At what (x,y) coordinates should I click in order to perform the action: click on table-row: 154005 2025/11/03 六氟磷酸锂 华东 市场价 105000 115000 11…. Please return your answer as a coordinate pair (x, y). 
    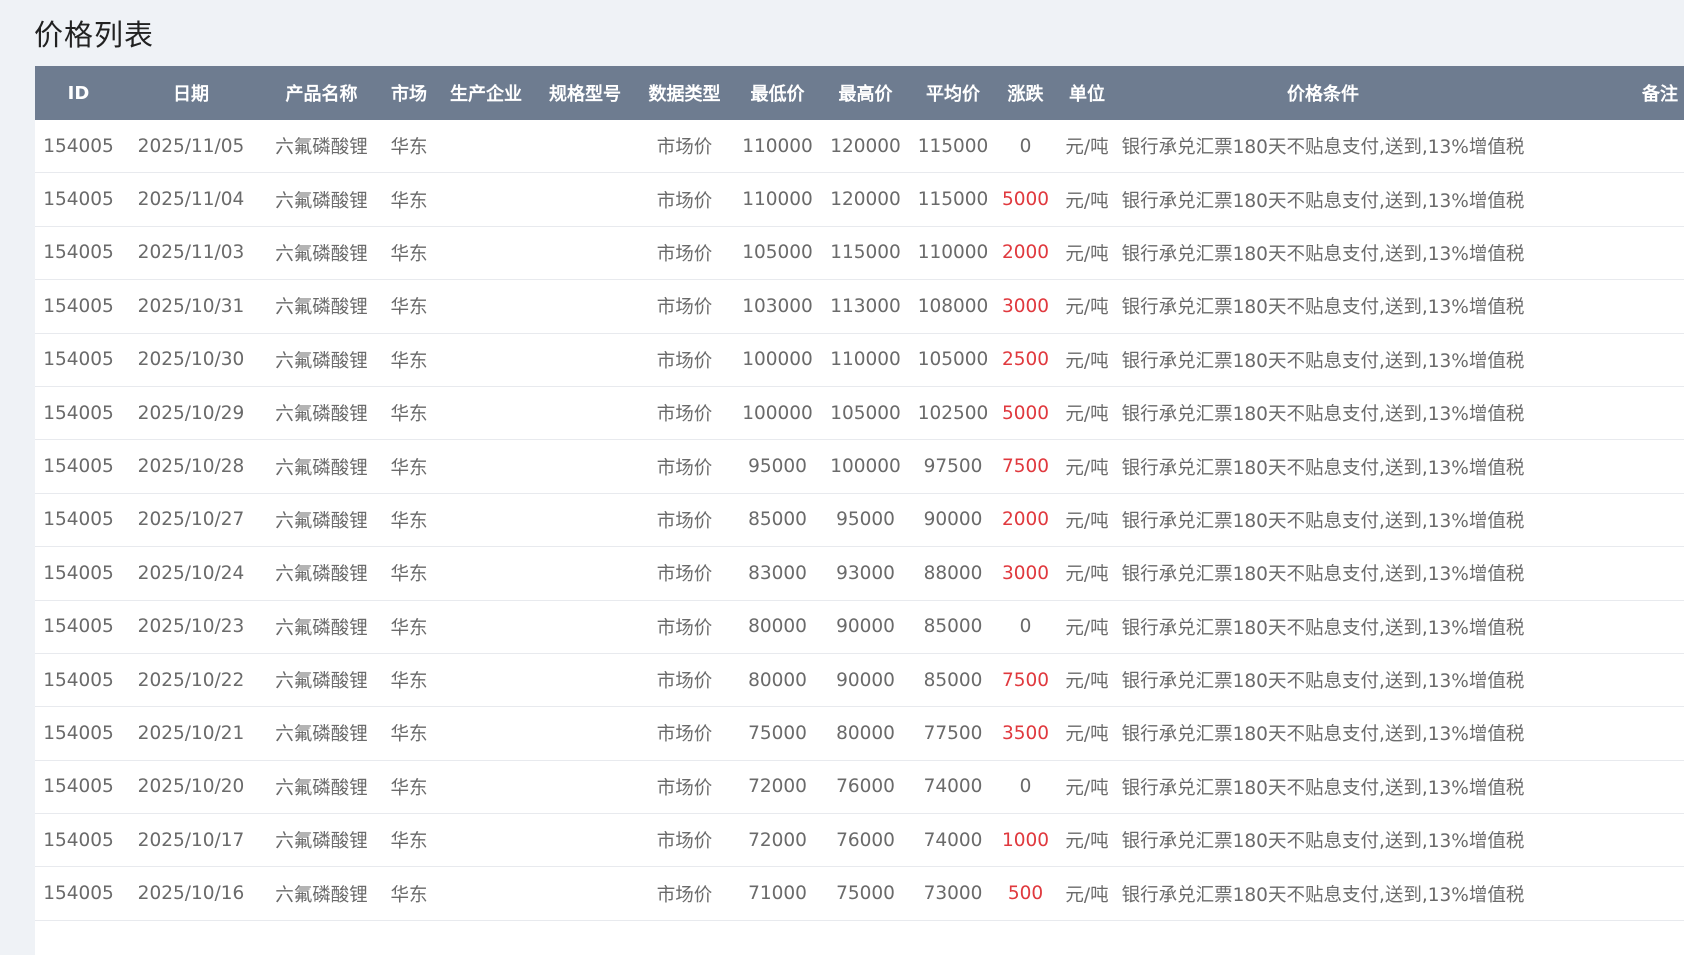
    Looking at the image, I should click on (859, 253).